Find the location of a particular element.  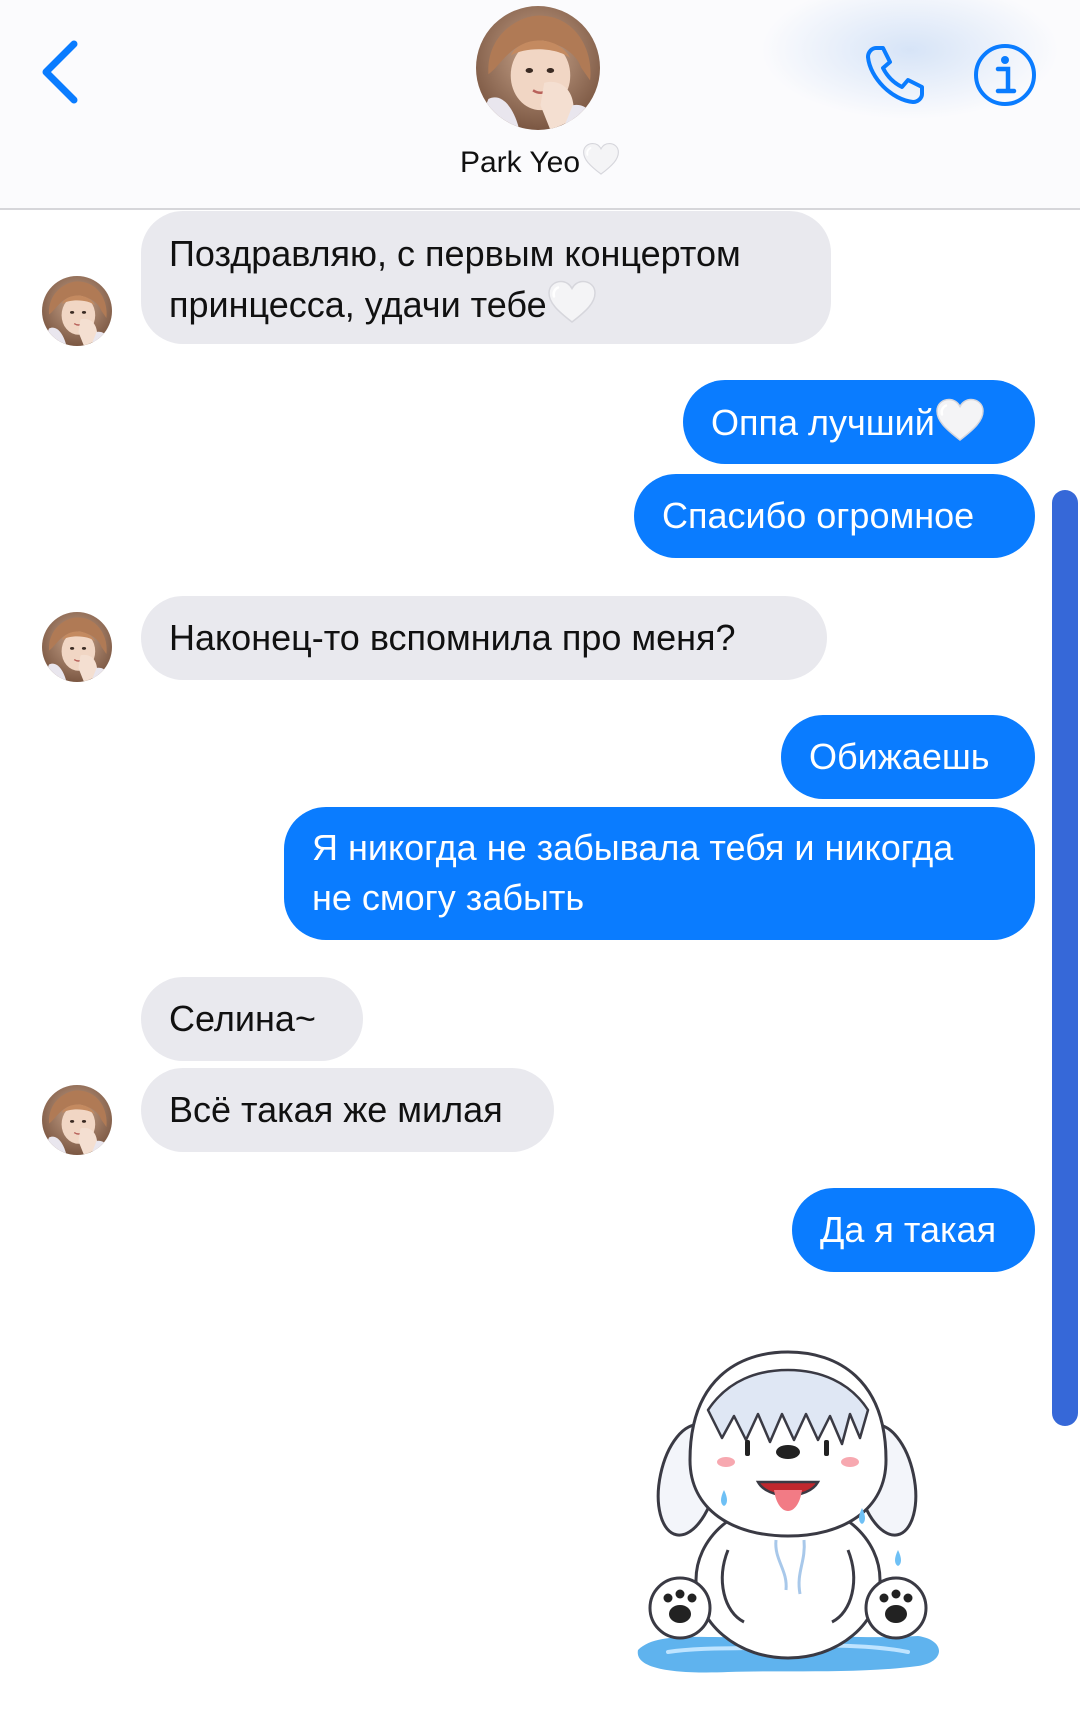

contact-name-text: Park Yeo is located at coordinates (520, 162).